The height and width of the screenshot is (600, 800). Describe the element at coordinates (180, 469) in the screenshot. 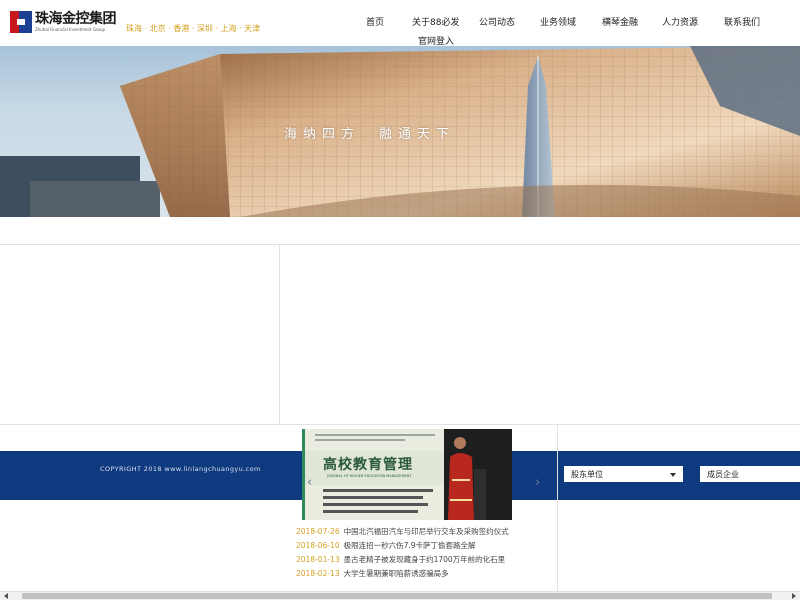

I see `copyright-text: COPYRIGHT 2018 www.linlangchuangyu.com` at that location.